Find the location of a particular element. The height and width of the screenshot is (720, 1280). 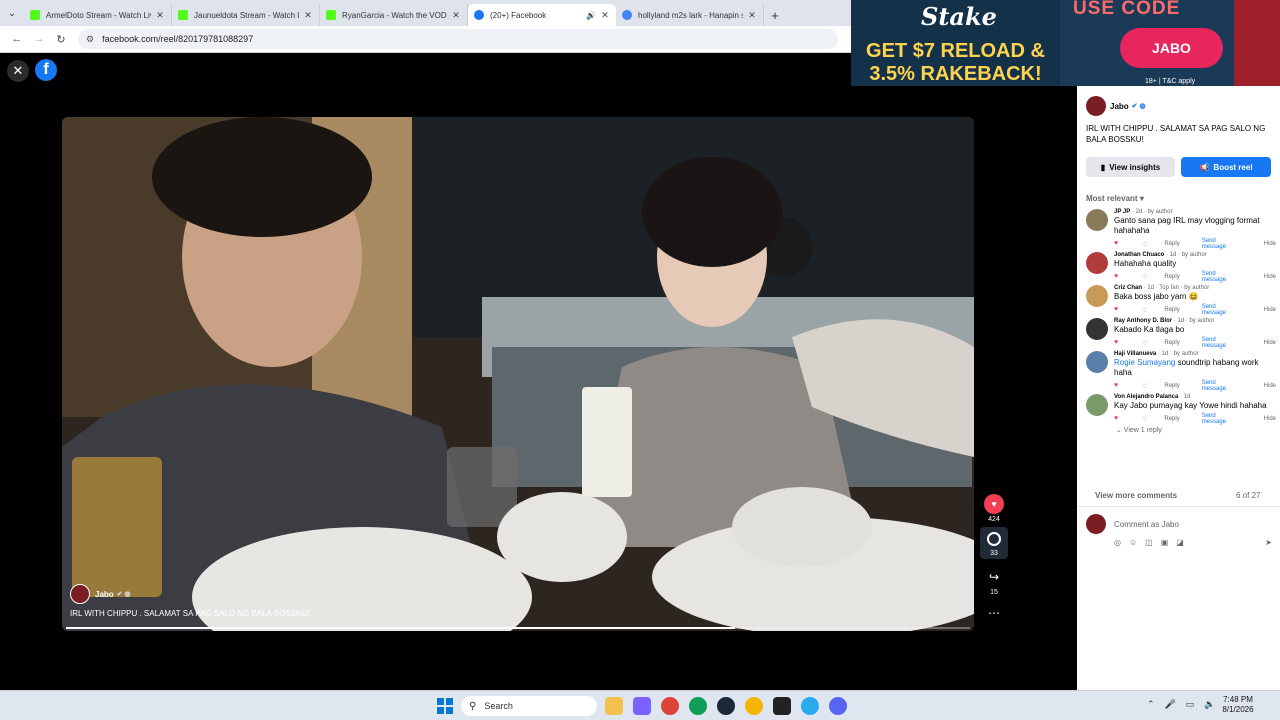

chevron-up-icon: ⌃ is located at coordinates (1151, 704).